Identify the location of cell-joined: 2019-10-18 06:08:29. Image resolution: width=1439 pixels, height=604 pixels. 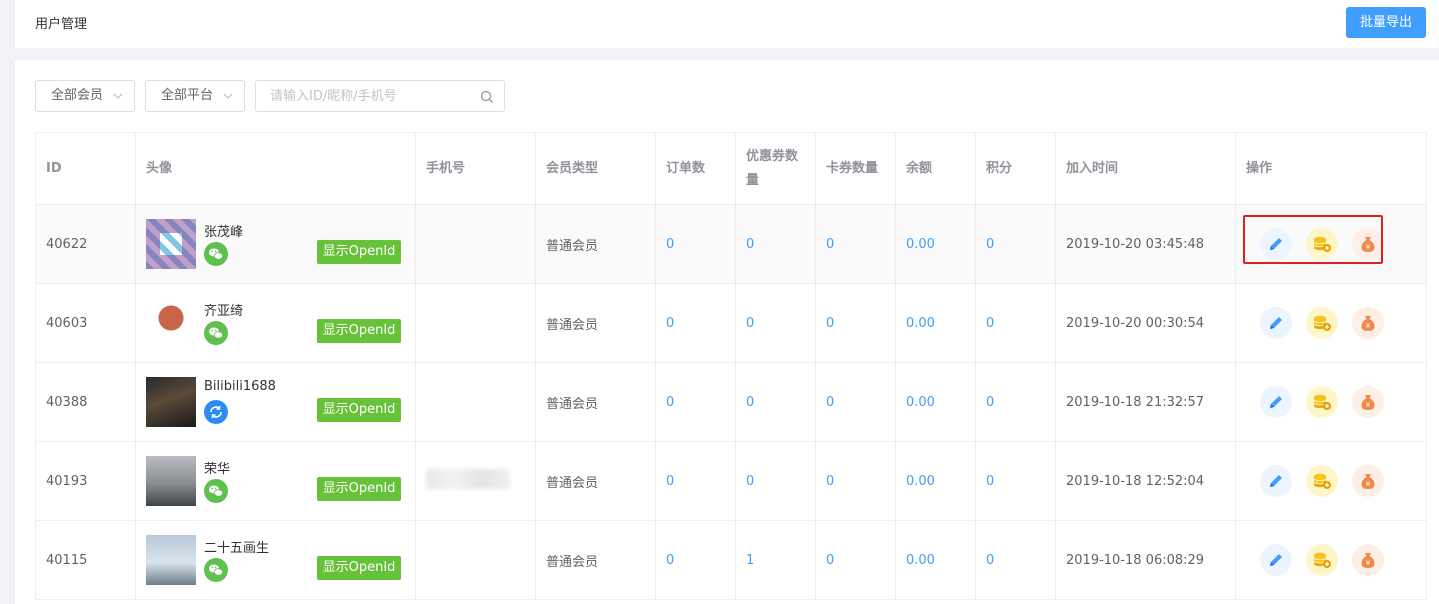
(1145, 560).